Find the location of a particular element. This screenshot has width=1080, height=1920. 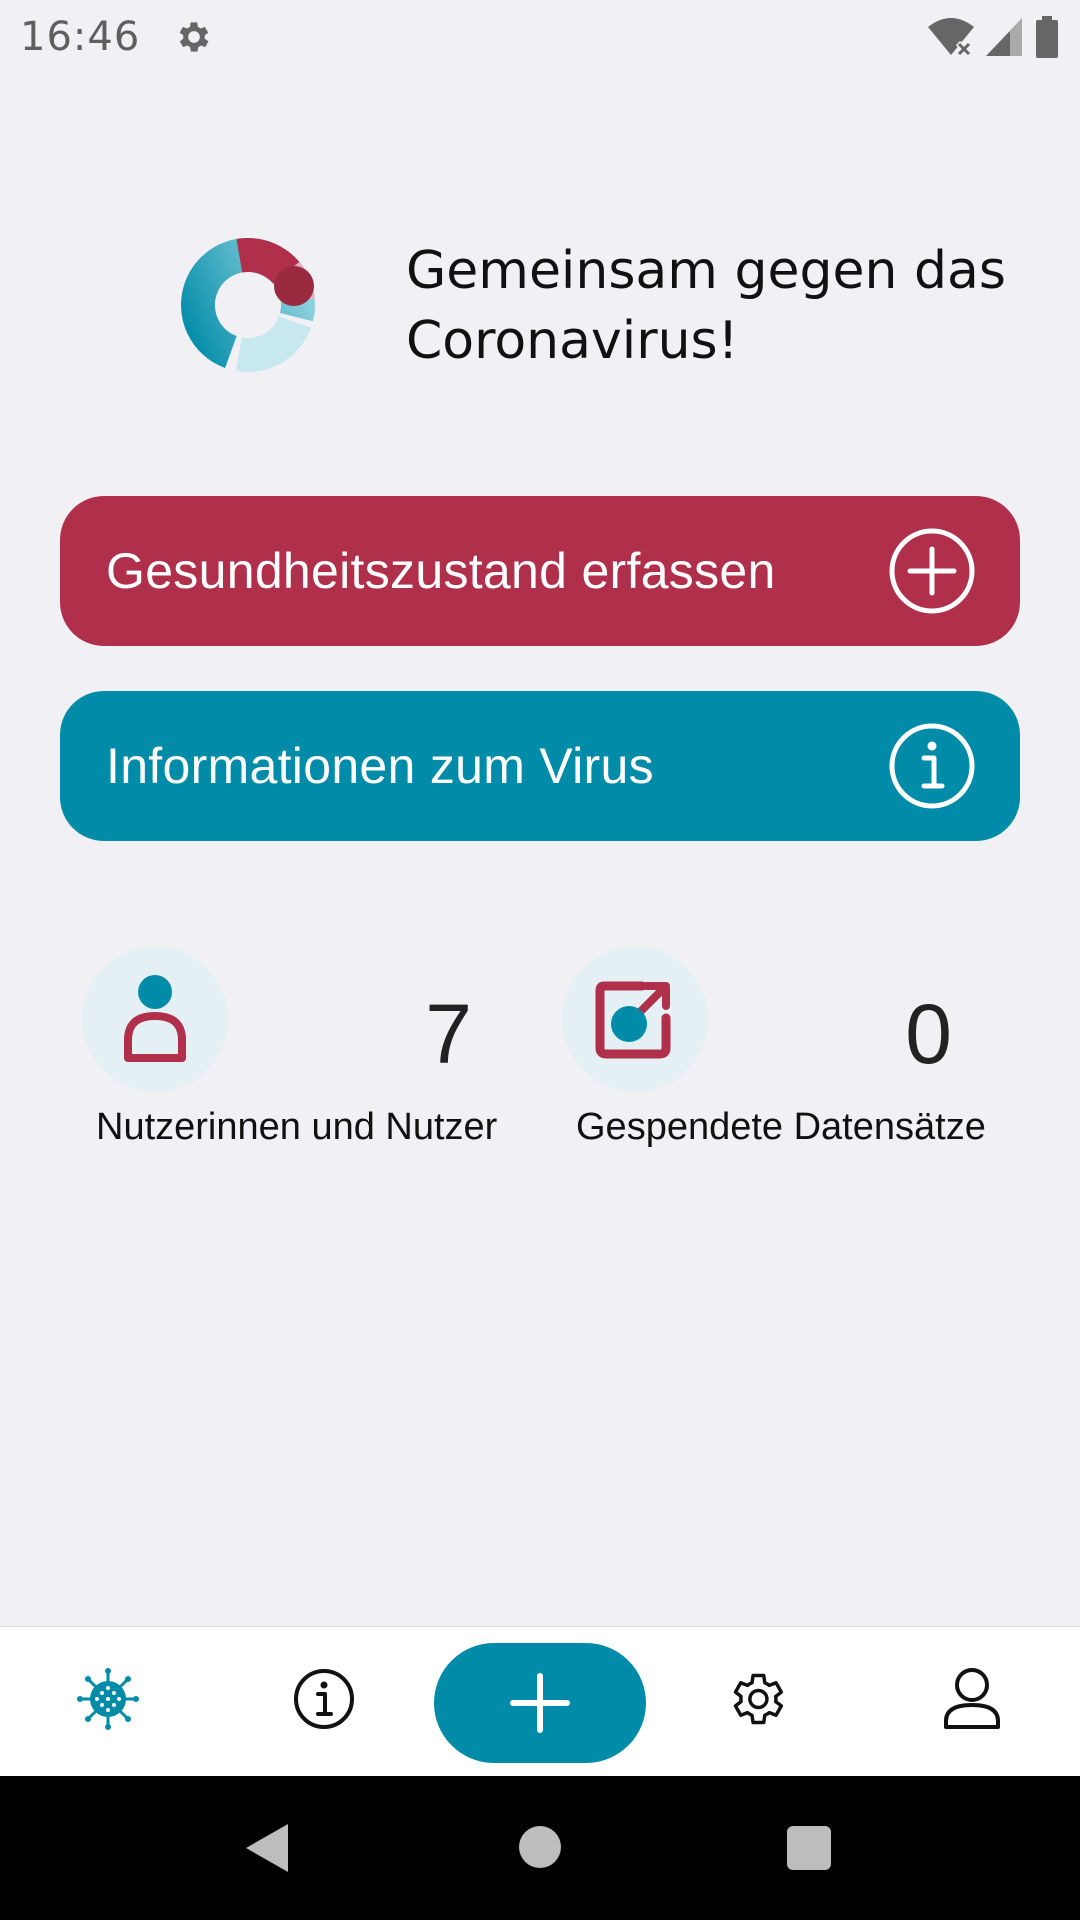

plus-circle-icon is located at coordinates (932, 571).